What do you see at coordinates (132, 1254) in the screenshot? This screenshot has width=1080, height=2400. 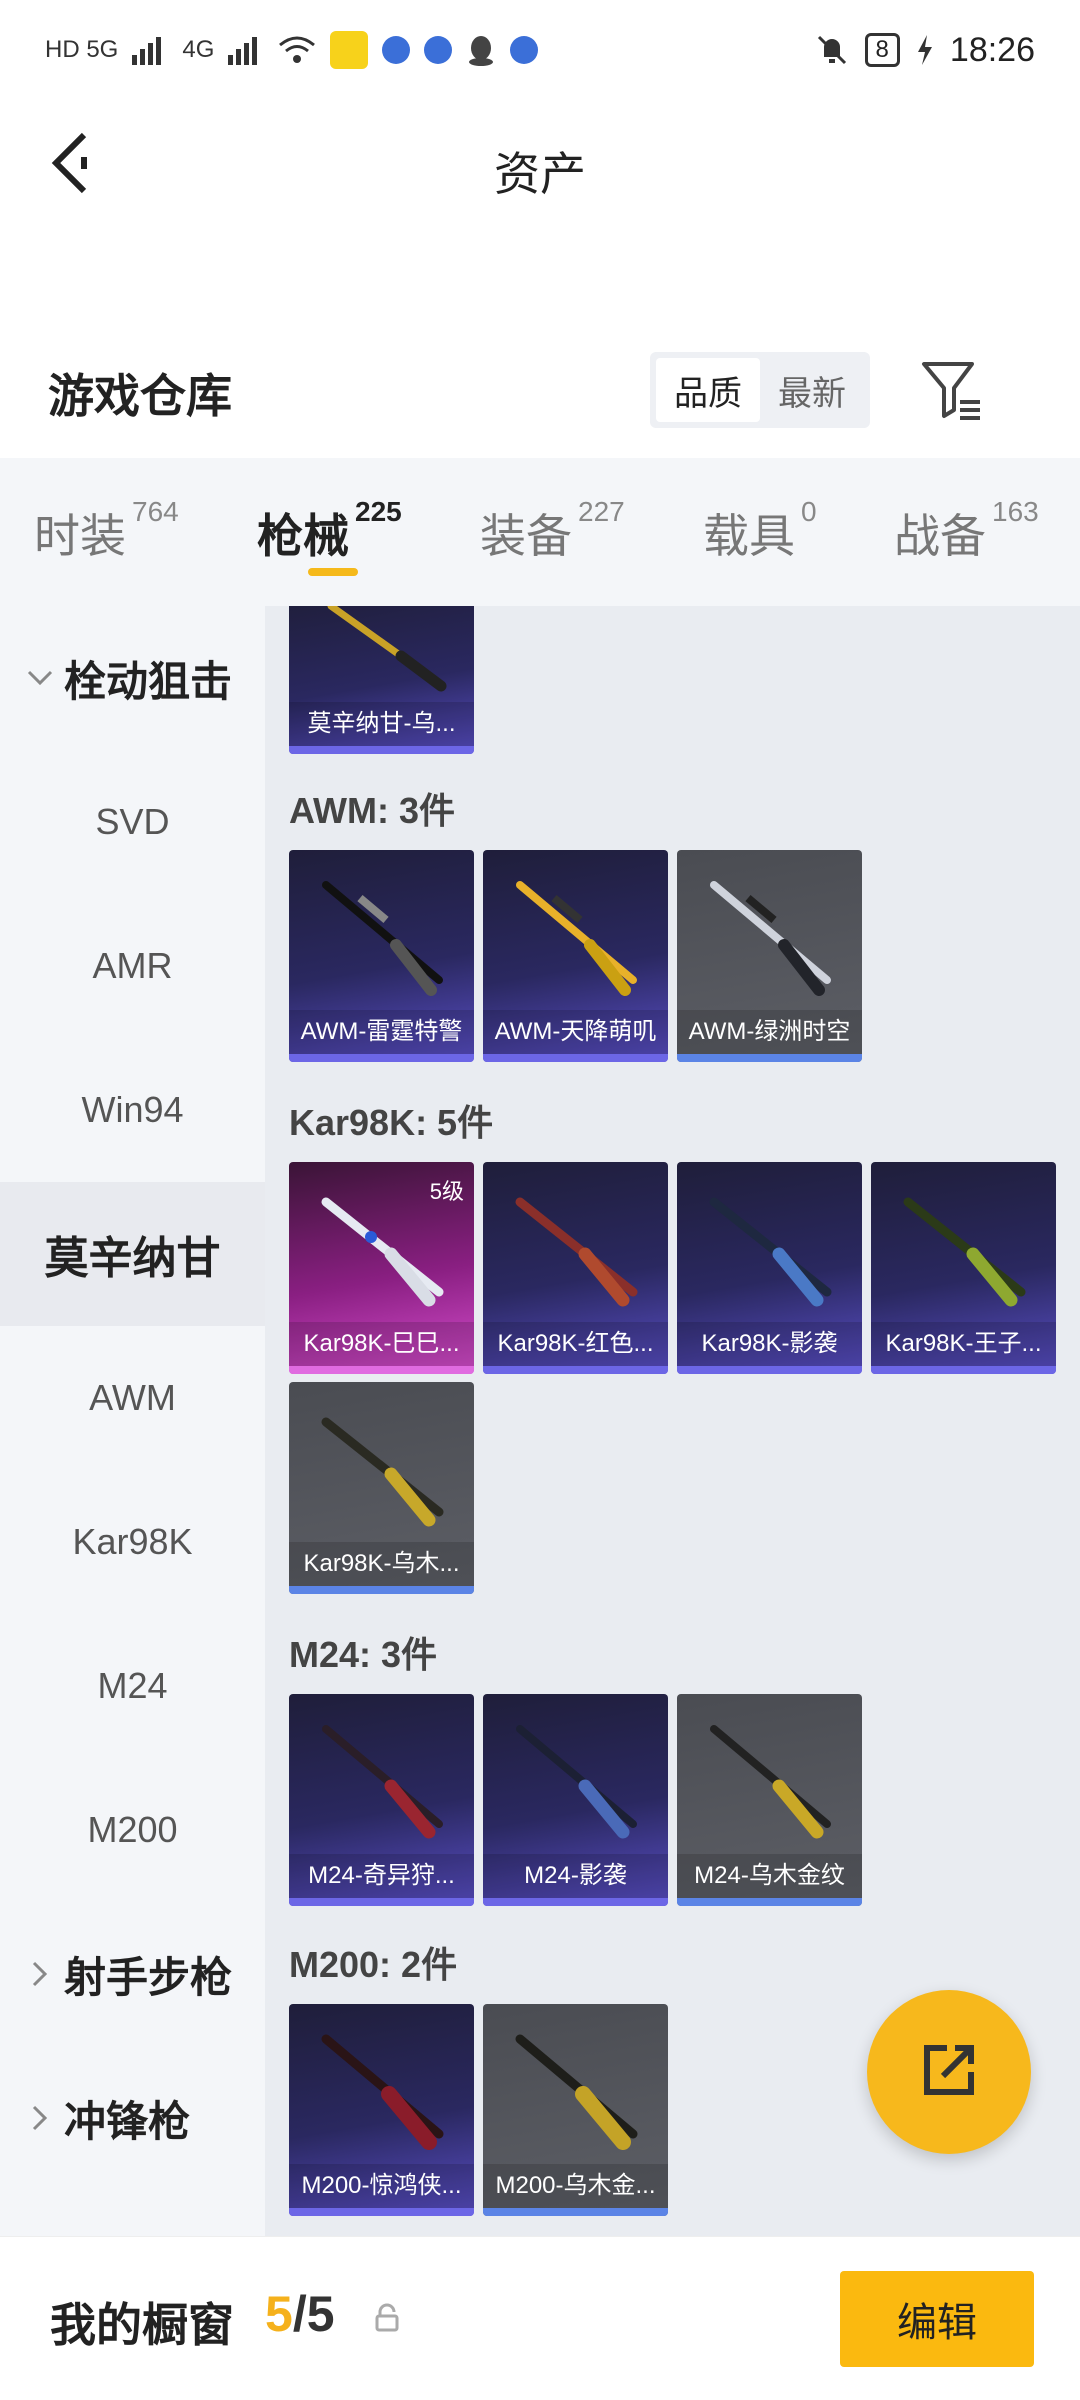 I see `sidebar-item-mosin: 莫辛纳甘` at bounding box center [132, 1254].